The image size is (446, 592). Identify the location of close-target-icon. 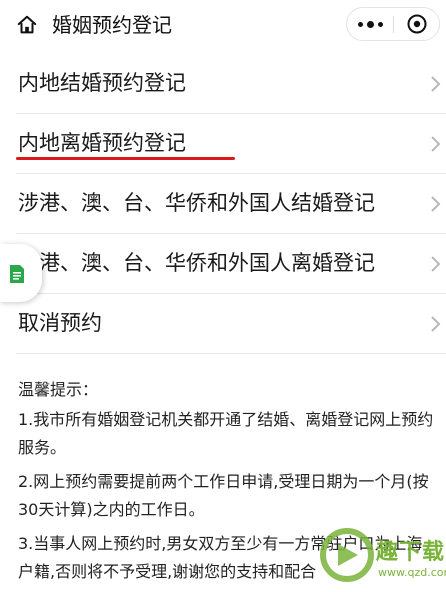
(417, 24).